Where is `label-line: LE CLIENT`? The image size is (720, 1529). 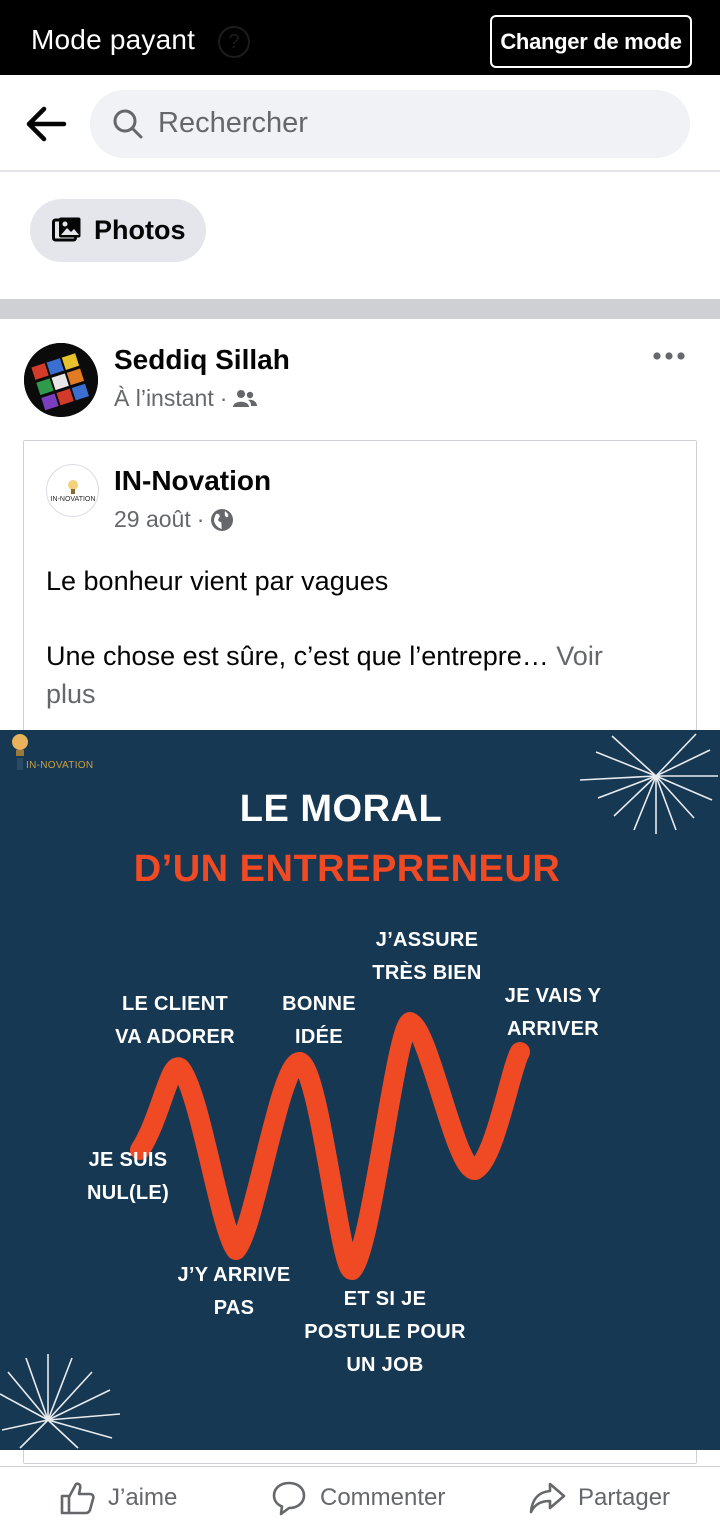
label-line: LE CLIENT is located at coordinates (175, 1004).